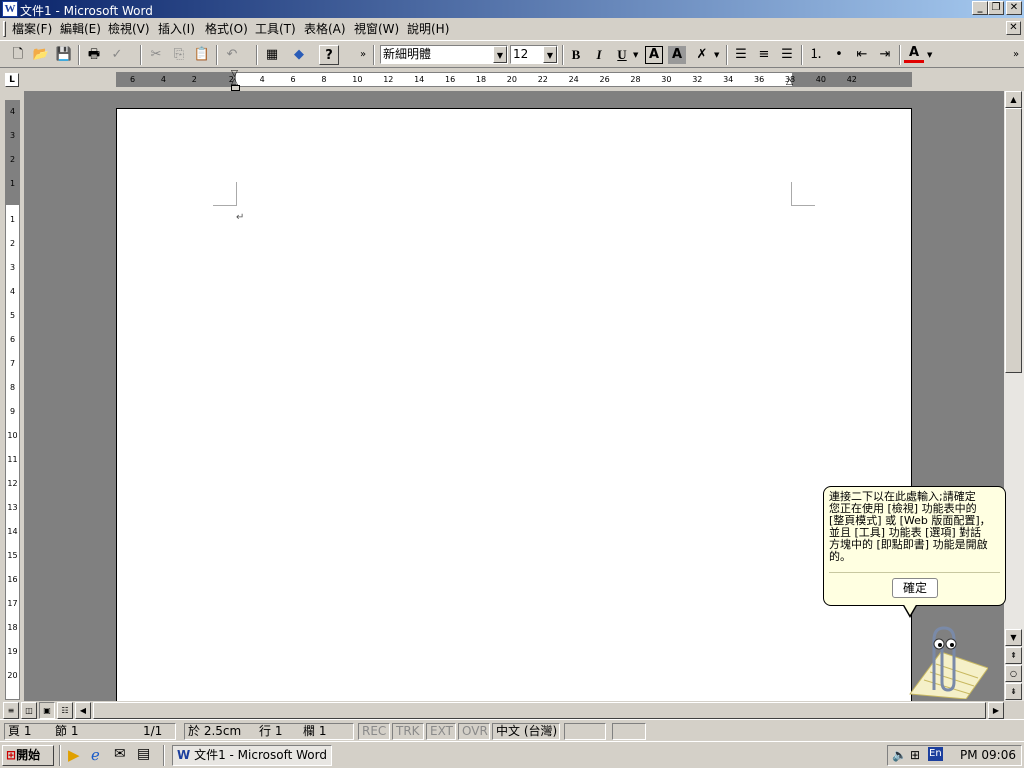 This screenshot has width=1024, height=768. I want to click on character-shading-button: A, so click(677, 55).